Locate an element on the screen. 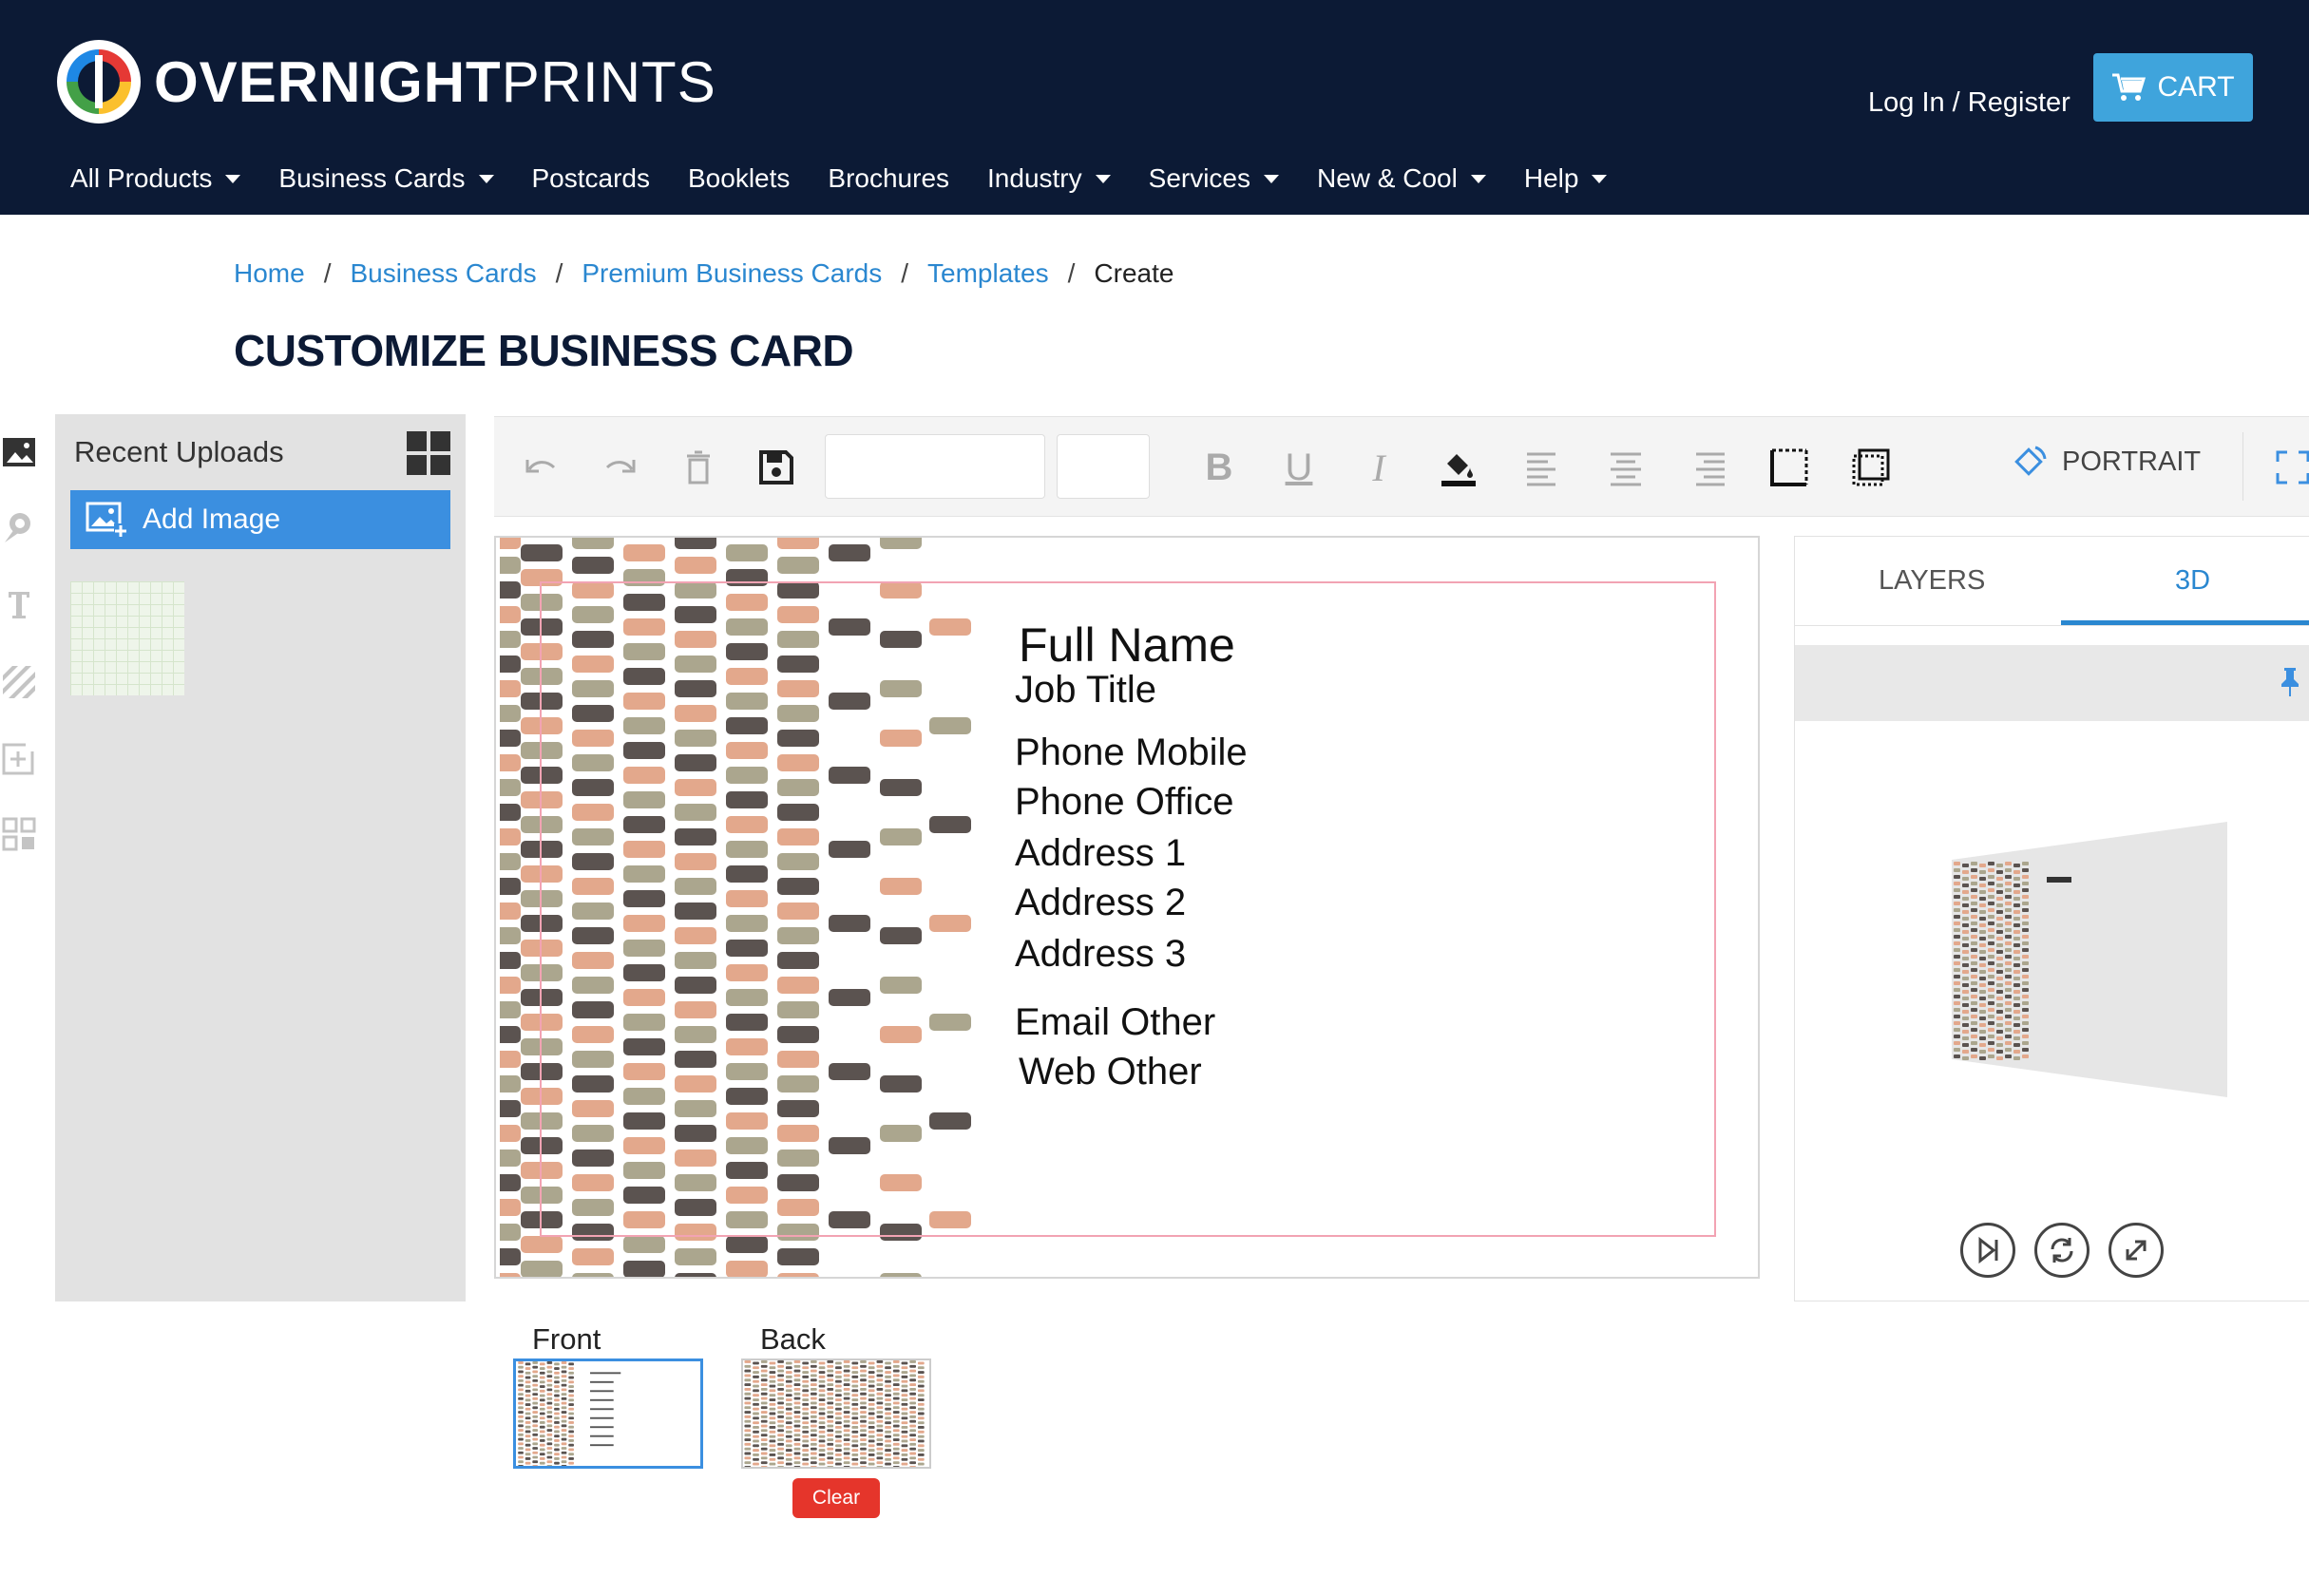 The width and height of the screenshot is (2309, 1596). breadcrumb-business-cards: Business Cards is located at coordinates (443, 273).